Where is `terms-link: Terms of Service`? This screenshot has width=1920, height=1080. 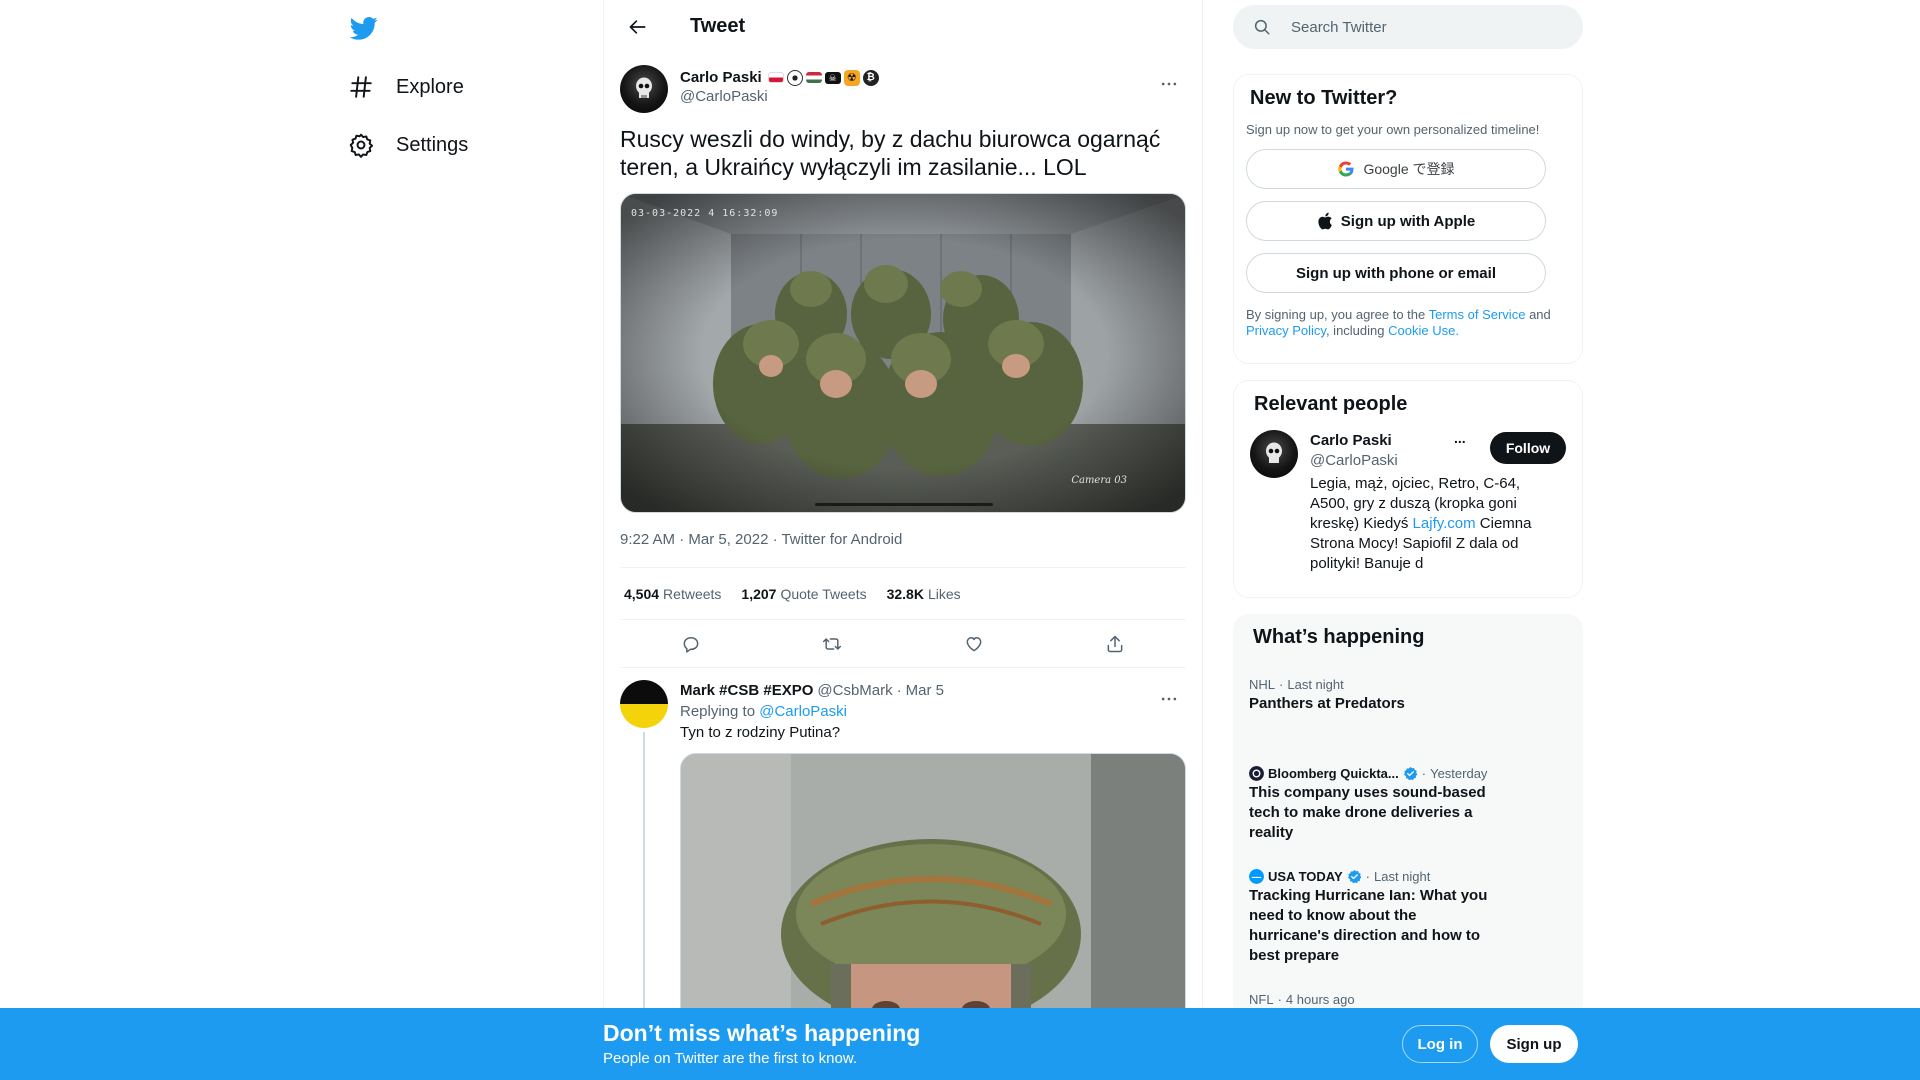 terms-link: Terms of Service is located at coordinates (1477, 314).